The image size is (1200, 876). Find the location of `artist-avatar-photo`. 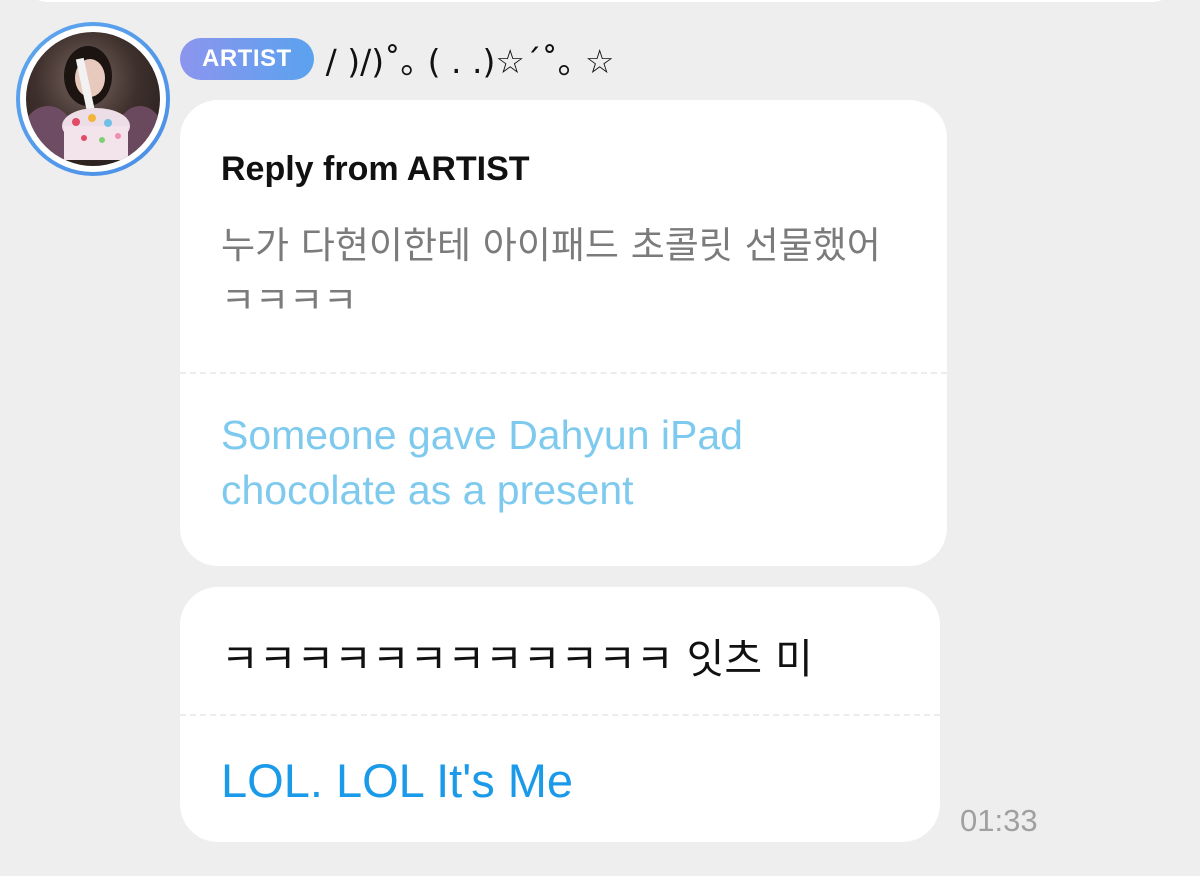

artist-avatar-photo is located at coordinates (93, 99).